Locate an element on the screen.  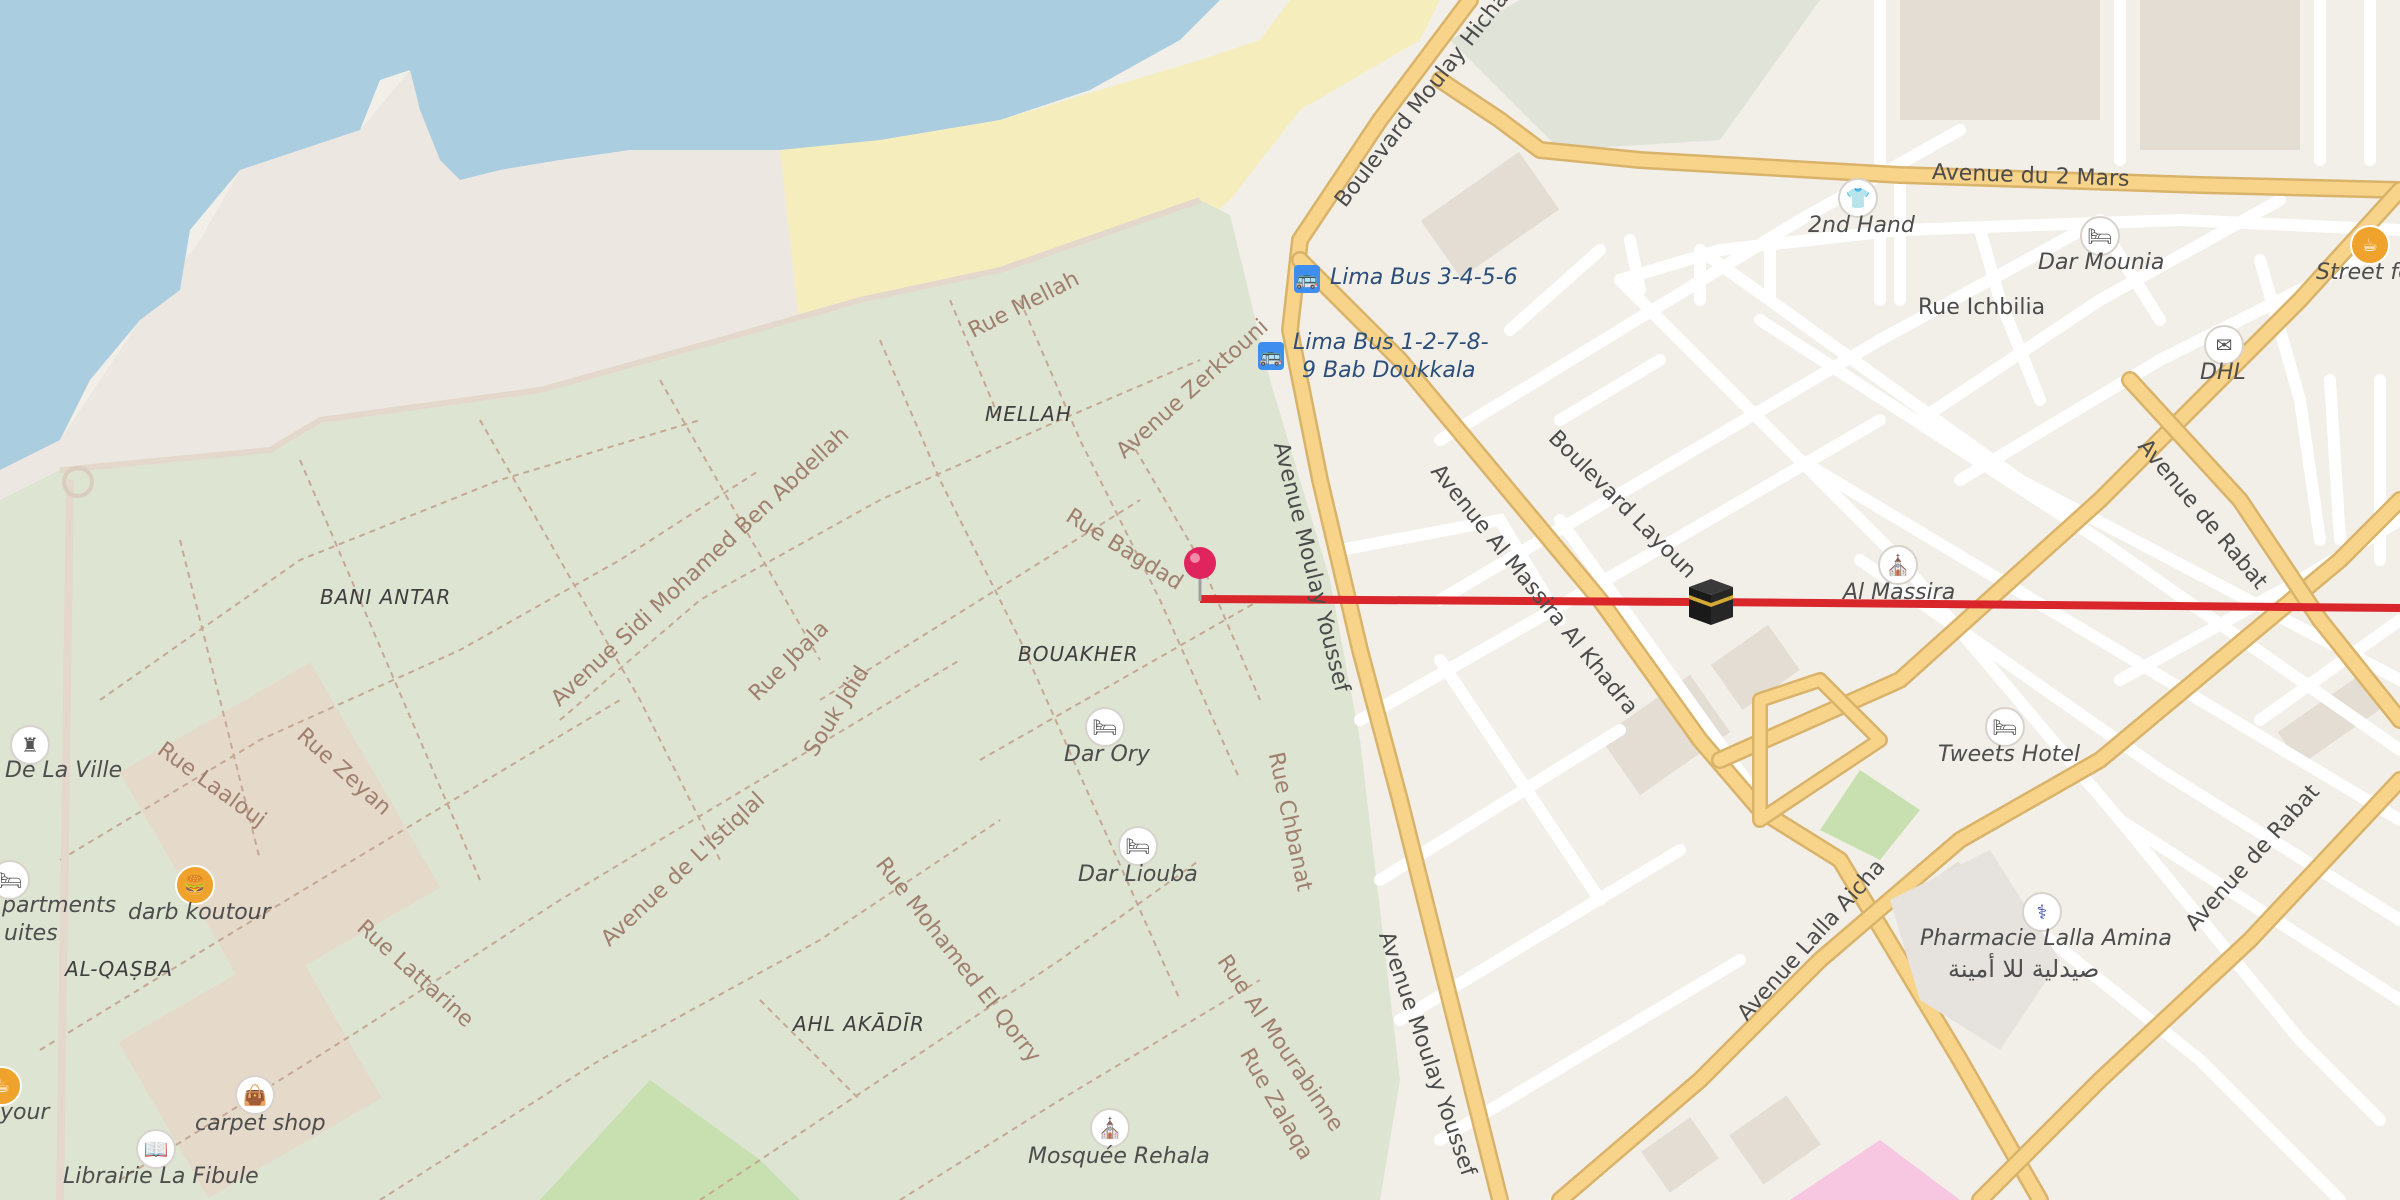
poi-label-librairie-la-fibule: Librairie La Fibule is located at coordinates (161, 1176).